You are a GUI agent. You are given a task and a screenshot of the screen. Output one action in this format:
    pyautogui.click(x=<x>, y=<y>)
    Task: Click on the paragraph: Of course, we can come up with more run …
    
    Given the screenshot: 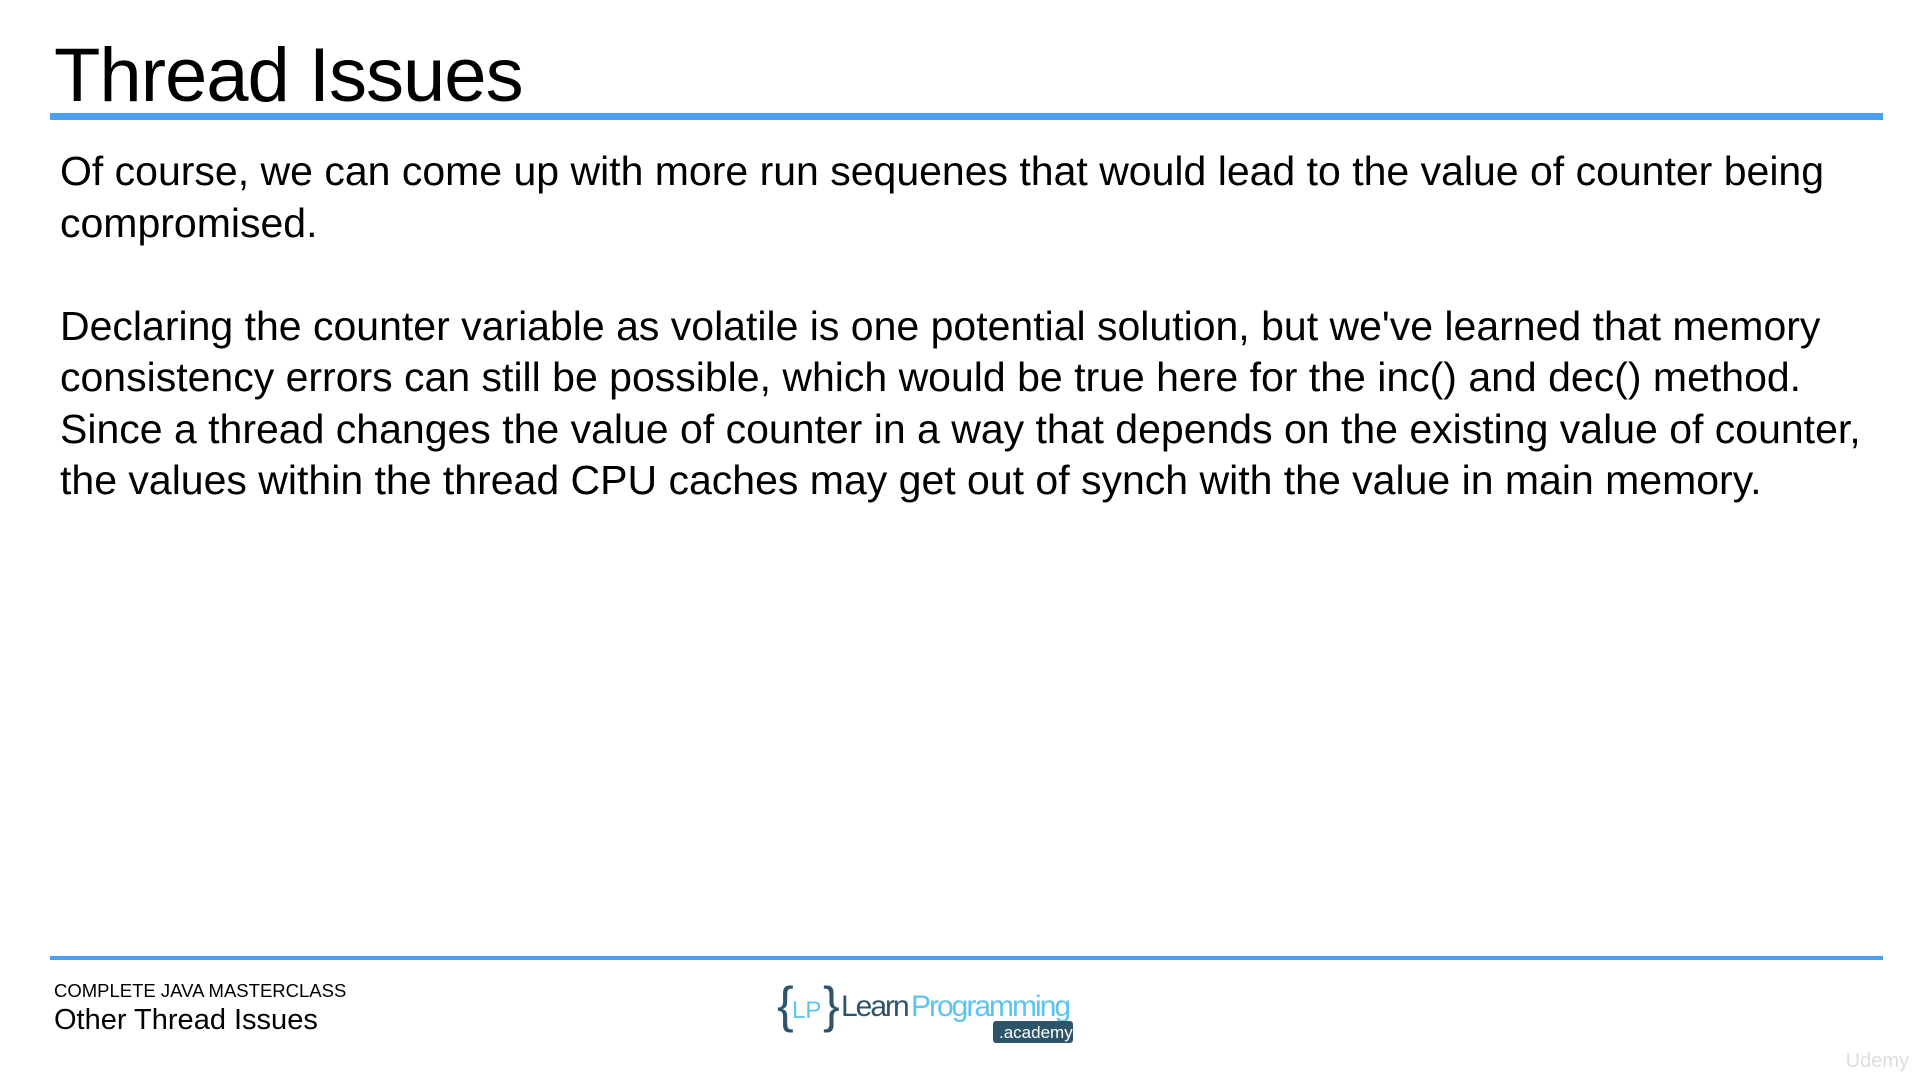 What is the action you would take?
    pyautogui.click(x=942, y=197)
    